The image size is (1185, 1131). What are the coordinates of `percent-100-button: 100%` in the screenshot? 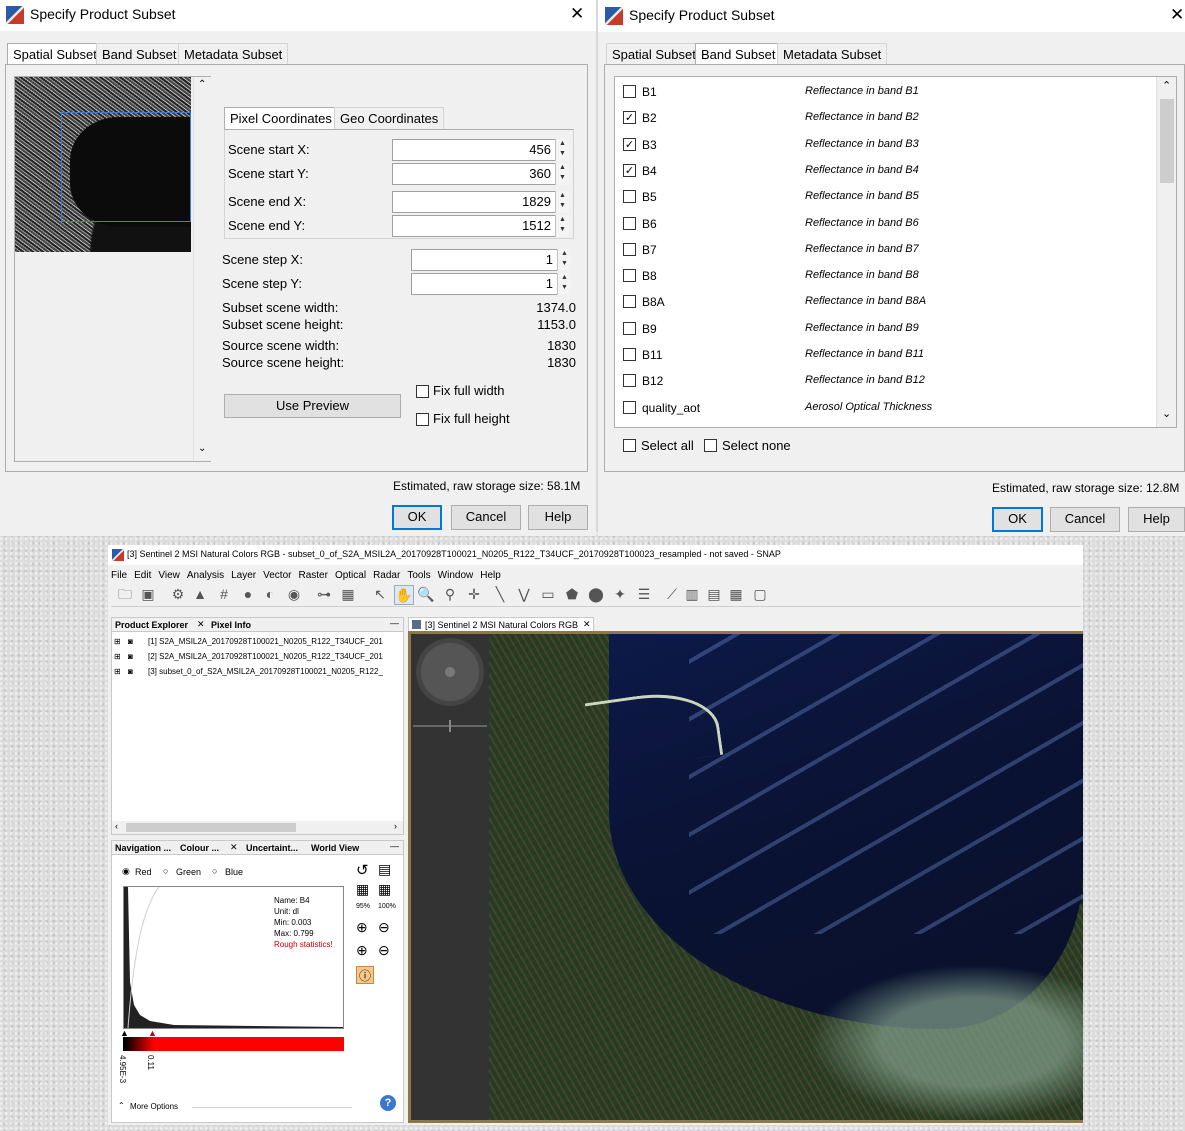 It's located at (387, 906).